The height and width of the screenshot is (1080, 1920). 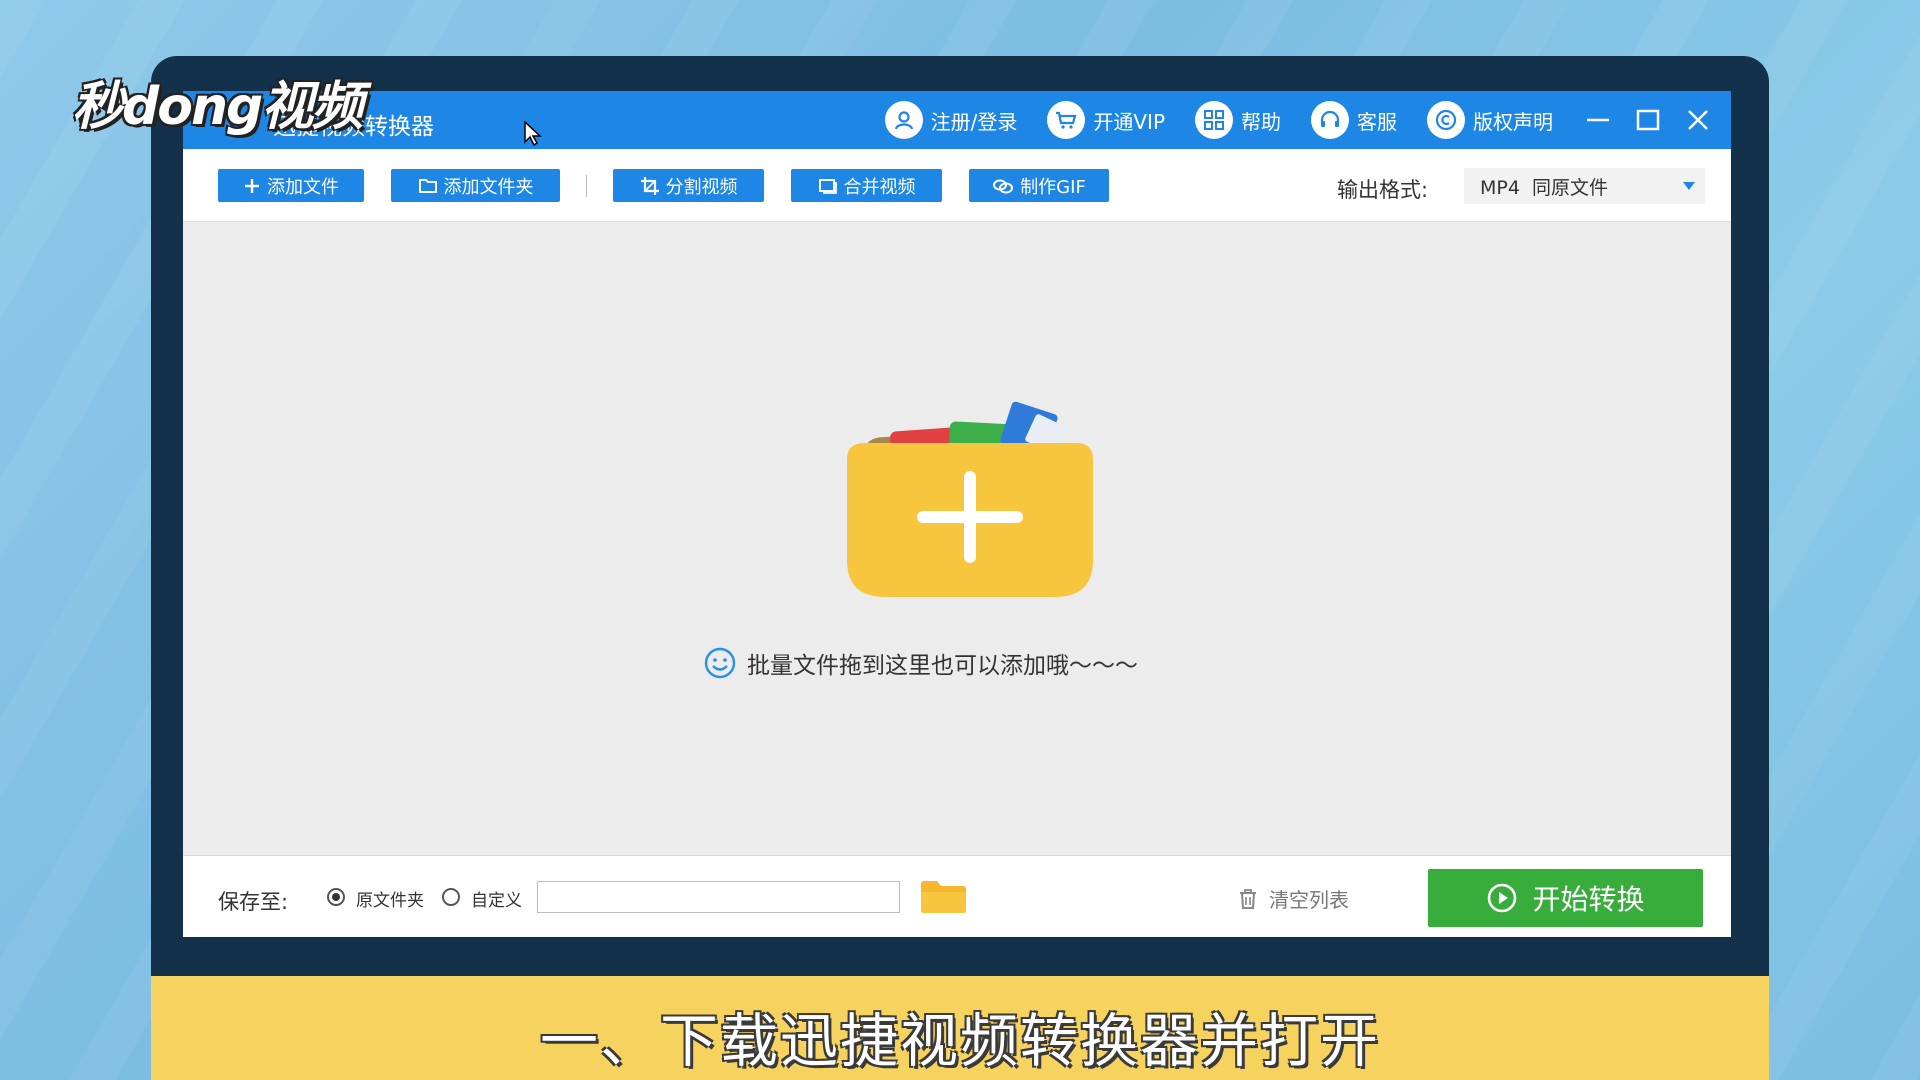 I want to click on add-folder-icon, so click(x=970, y=499).